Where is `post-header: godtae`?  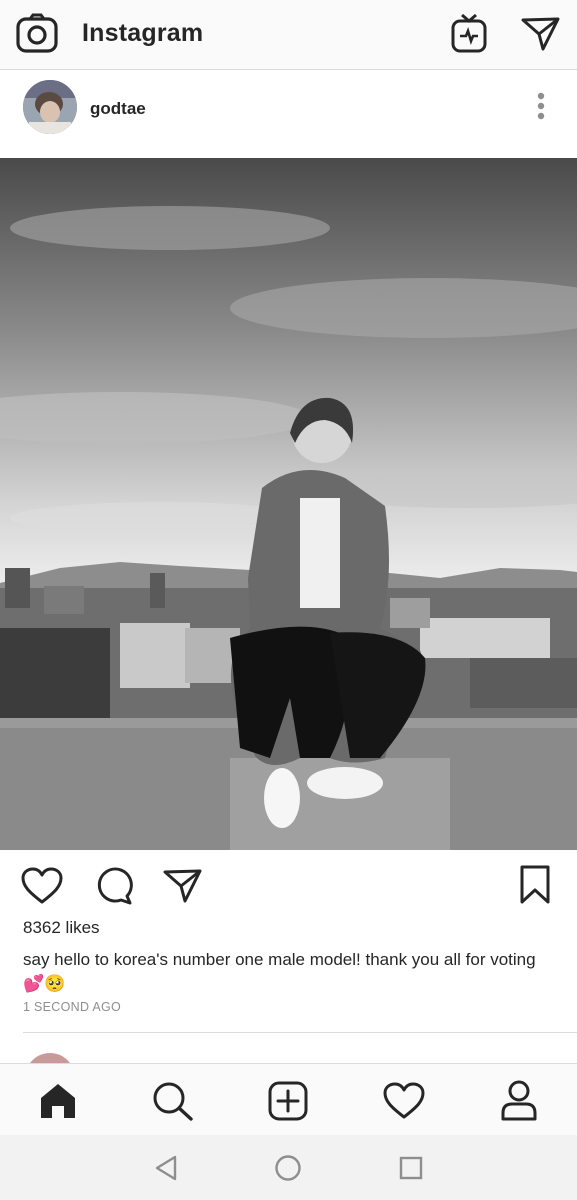 post-header: godtae is located at coordinates (288, 114).